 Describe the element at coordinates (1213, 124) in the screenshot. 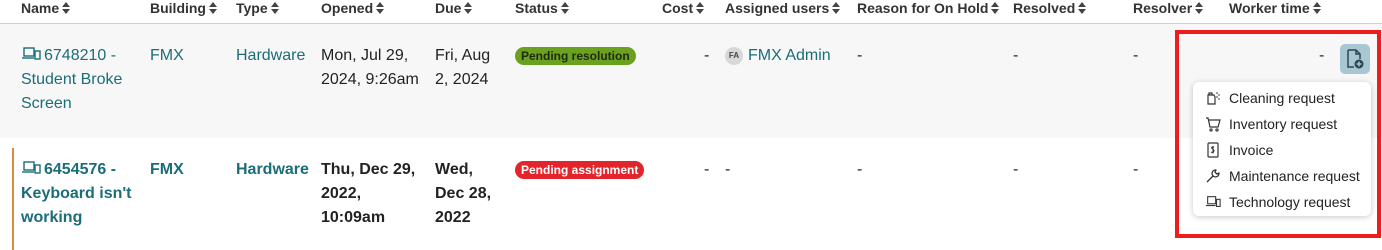

I see `cart-icon` at that location.